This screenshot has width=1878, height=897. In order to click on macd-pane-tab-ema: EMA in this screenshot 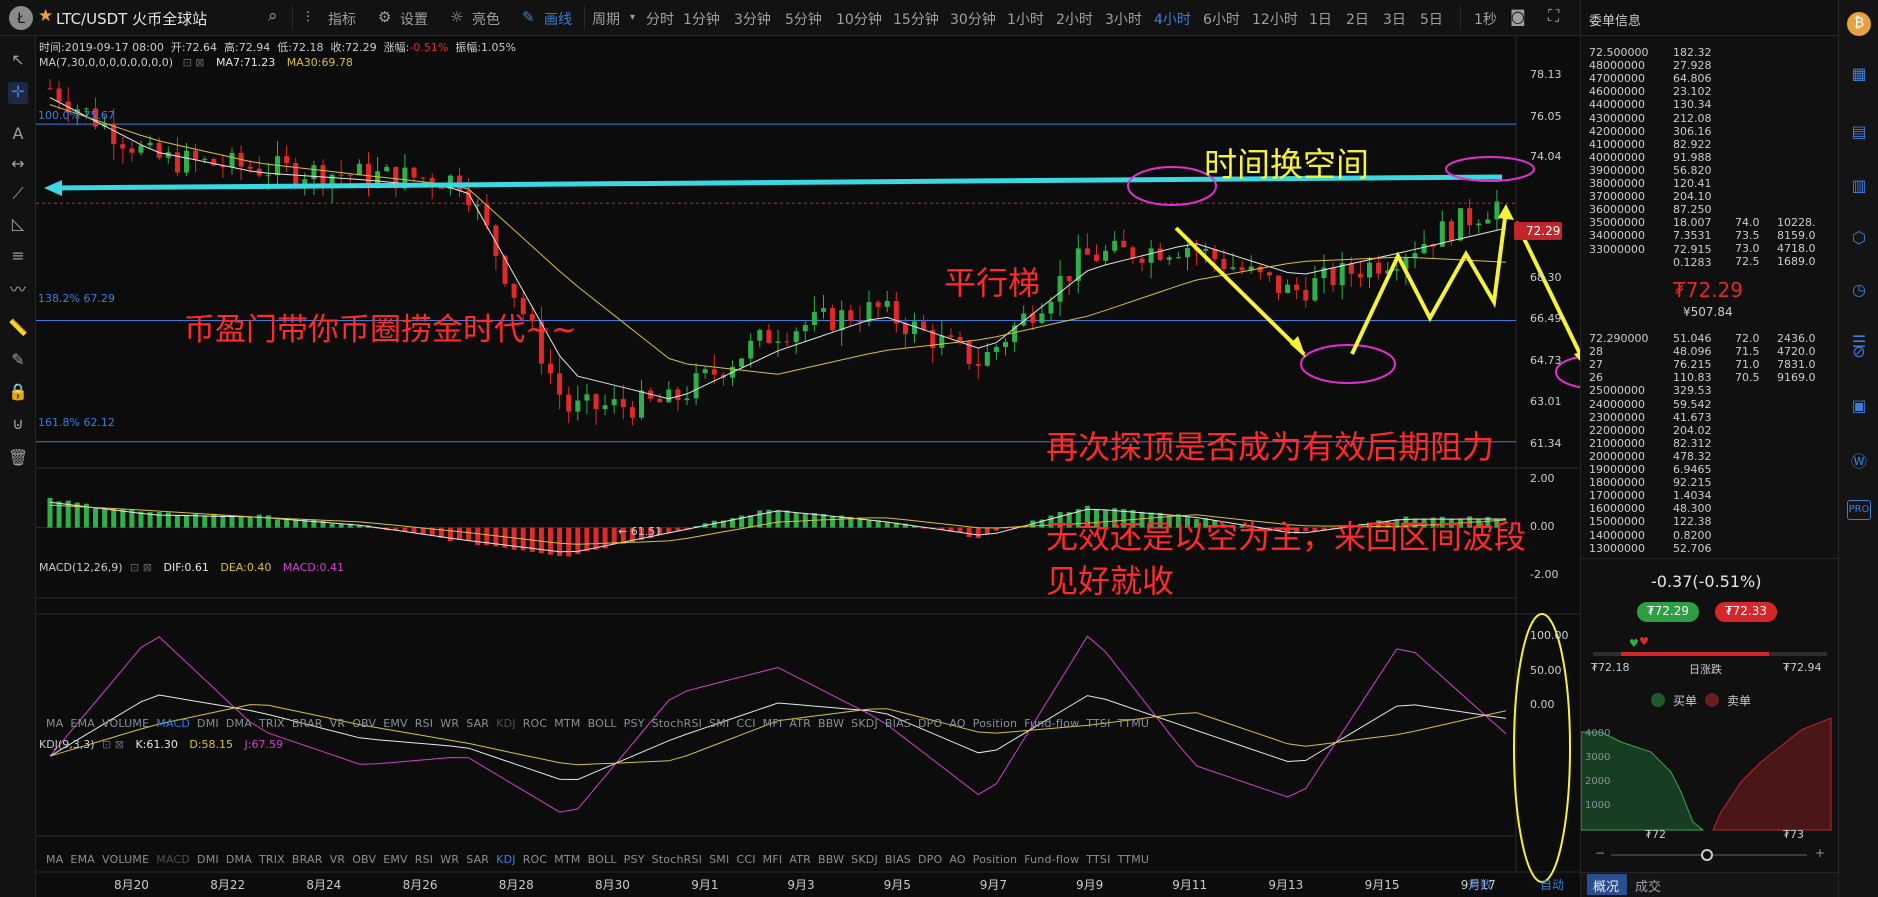, I will do `click(82, 723)`.